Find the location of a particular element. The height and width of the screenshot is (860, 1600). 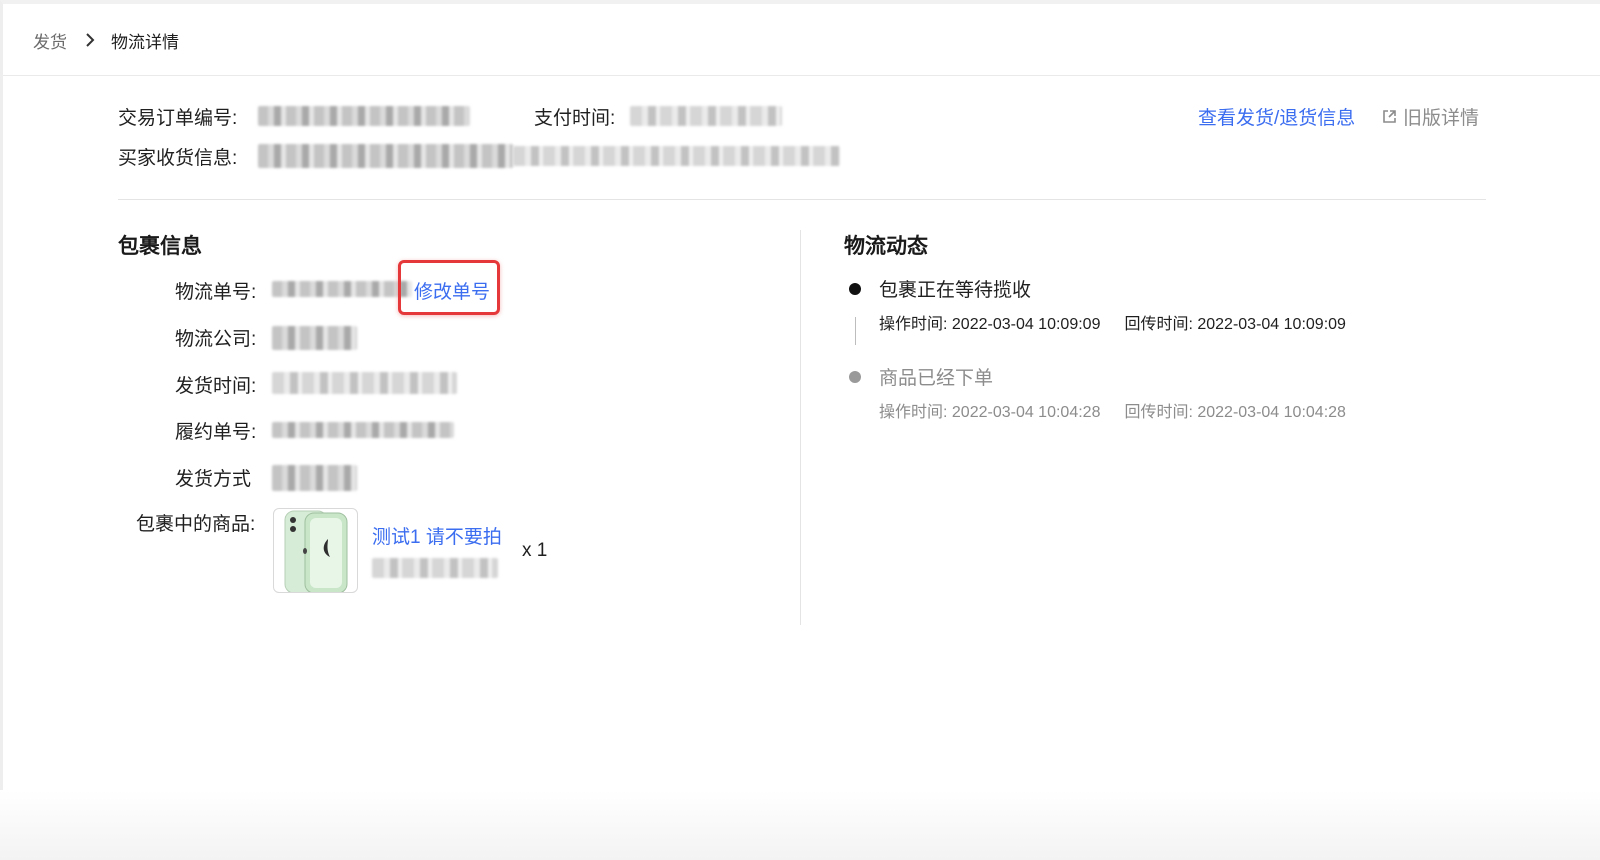

timeline-dot-inactive is located at coordinates (855, 377).